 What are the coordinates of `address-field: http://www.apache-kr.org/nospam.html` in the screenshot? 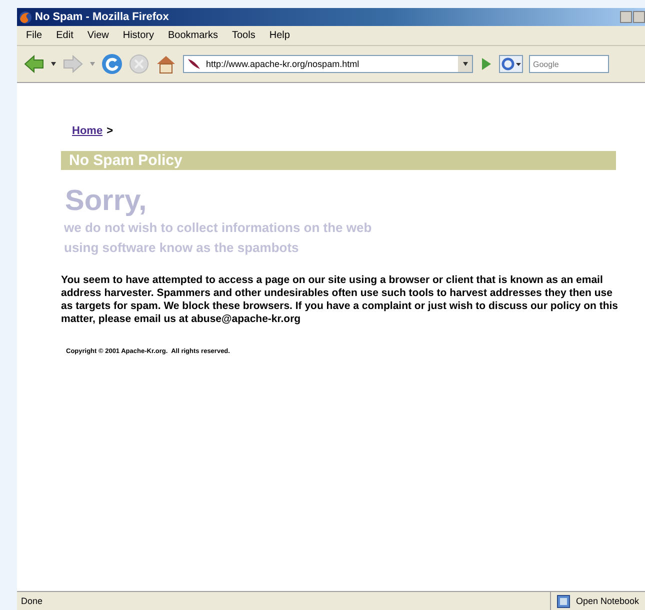 It's located at (328, 64).